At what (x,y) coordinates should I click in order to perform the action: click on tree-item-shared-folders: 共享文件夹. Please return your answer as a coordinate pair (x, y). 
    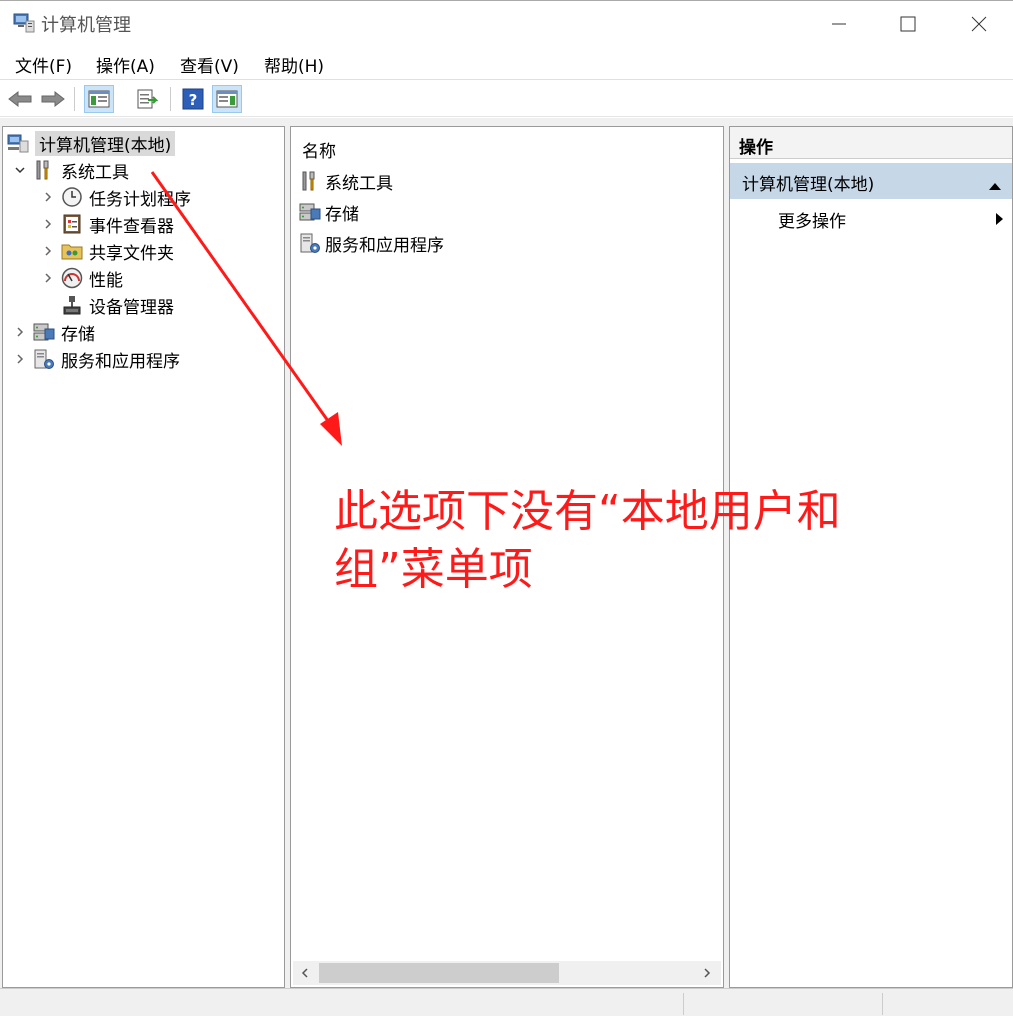
    Looking at the image, I should click on (107, 251).